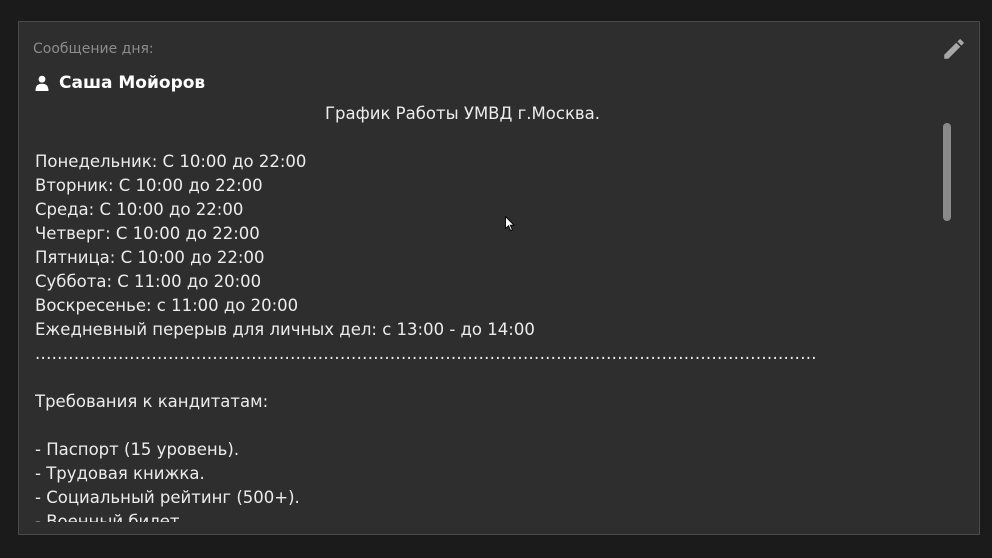 This screenshot has width=992, height=558. What do you see at coordinates (167, 305) in the screenshot?
I see `schedule-sunday: Воскресенье: с 11:00 до 20:00` at bounding box center [167, 305].